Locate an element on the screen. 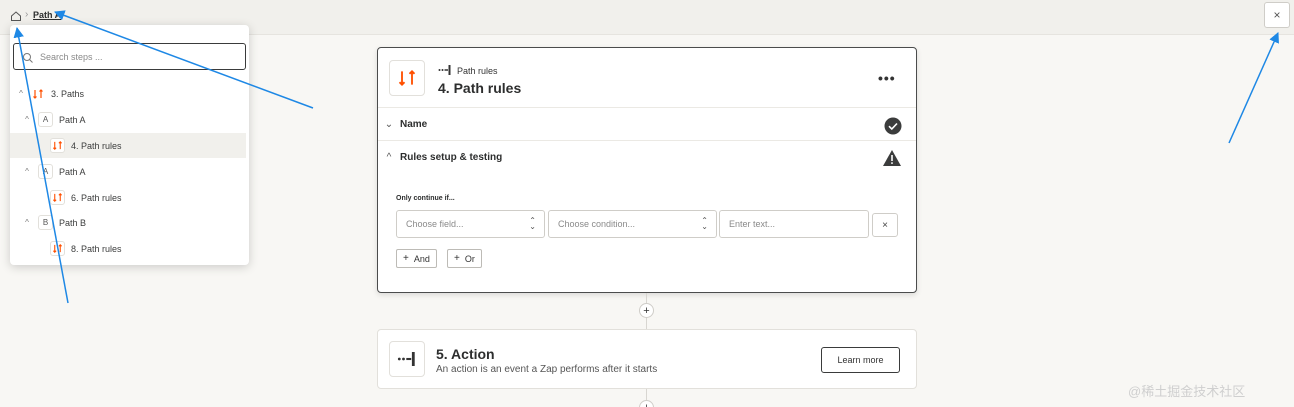 Image resolution: width=1294 pixels, height=407 pixels. tree-item-label: Path B is located at coordinates (73, 222).